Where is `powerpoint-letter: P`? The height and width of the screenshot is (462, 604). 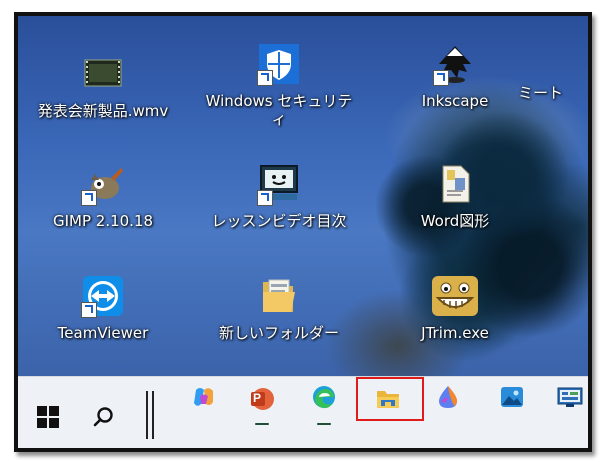
powerpoint-letter: P is located at coordinates (257, 398).